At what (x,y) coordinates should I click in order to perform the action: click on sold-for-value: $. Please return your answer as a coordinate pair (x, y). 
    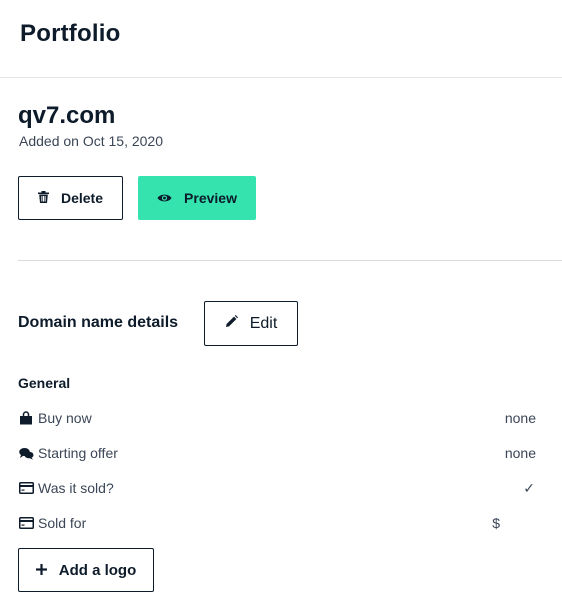
    Looking at the image, I should click on (496, 523).